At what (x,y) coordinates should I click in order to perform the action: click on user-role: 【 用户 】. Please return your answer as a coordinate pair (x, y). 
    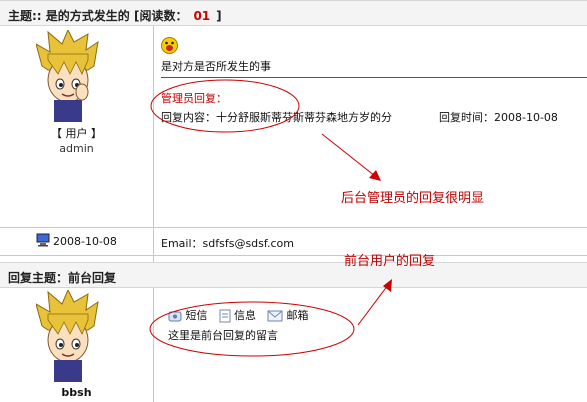
    Looking at the image, I should click on (76, 133).